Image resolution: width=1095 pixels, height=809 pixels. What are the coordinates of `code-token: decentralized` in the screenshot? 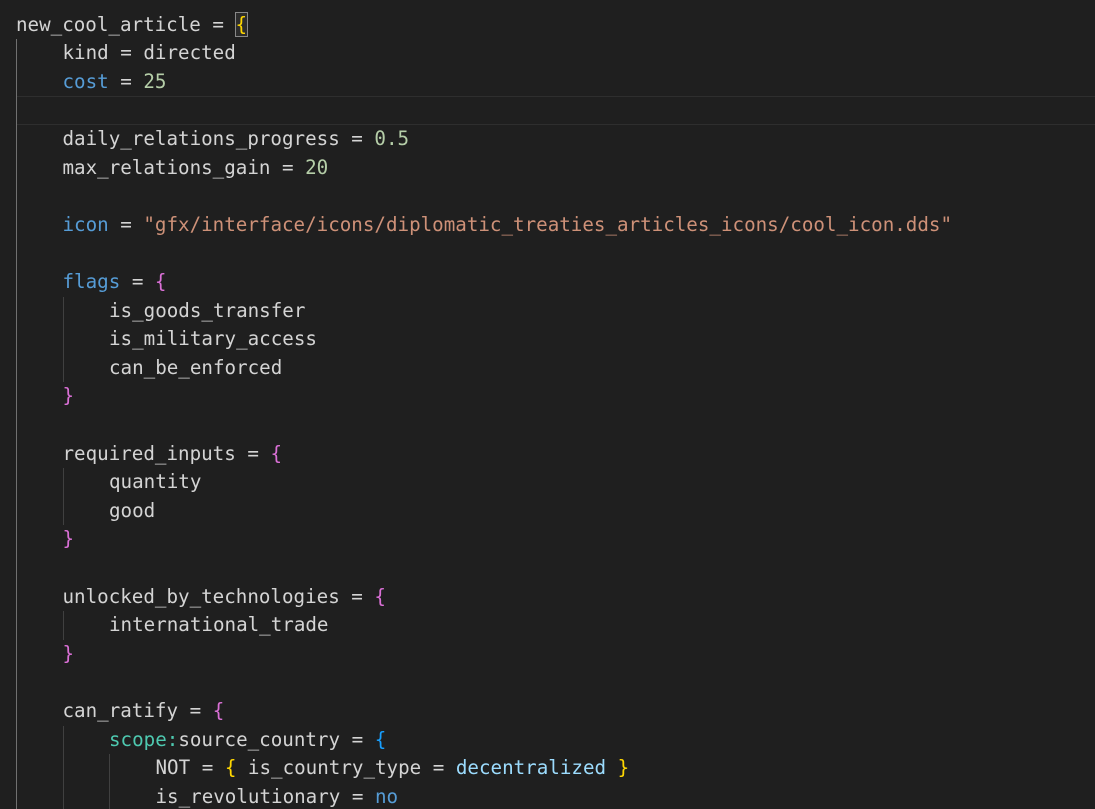 It's located at (531, 768).